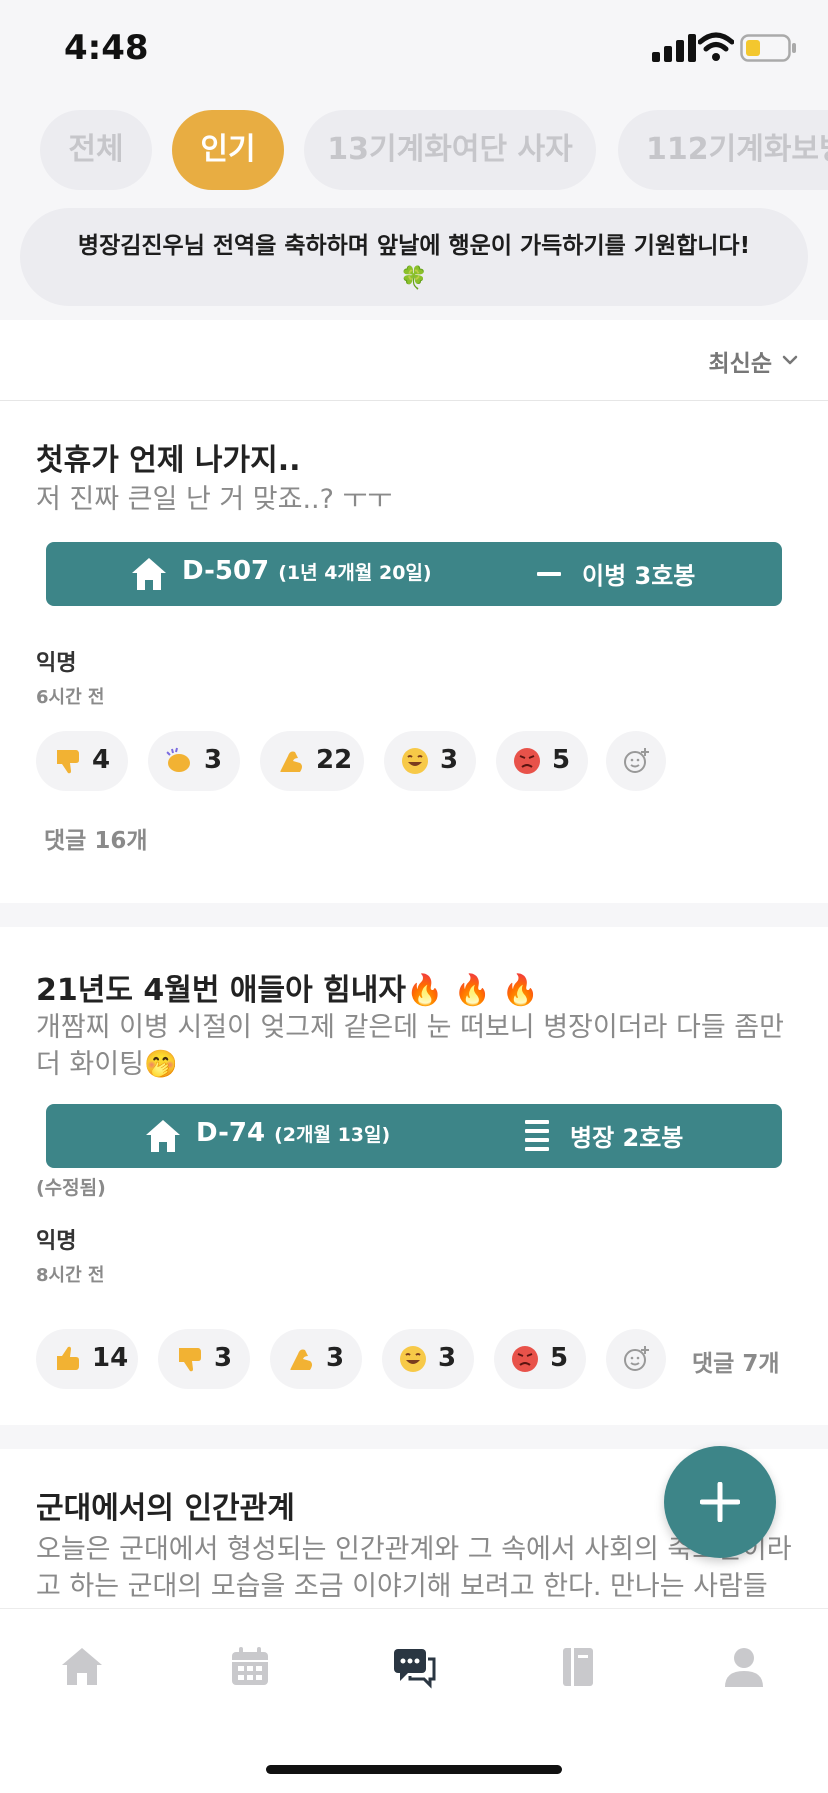 The width and height of the screenshot is (828, 1793). I want to click on post-preview: 저 진짜 큰일 난 거 맞죠..? ㅜㅜ, so click(414, 499).